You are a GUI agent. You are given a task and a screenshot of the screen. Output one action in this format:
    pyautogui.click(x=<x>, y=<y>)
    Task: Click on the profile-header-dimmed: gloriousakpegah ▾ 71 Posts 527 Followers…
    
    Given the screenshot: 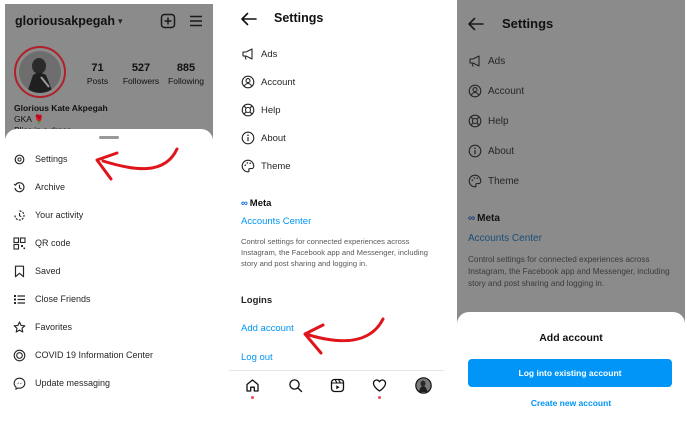 What is the action you would take?
    pyautogui.click(x=109, y=74)
    